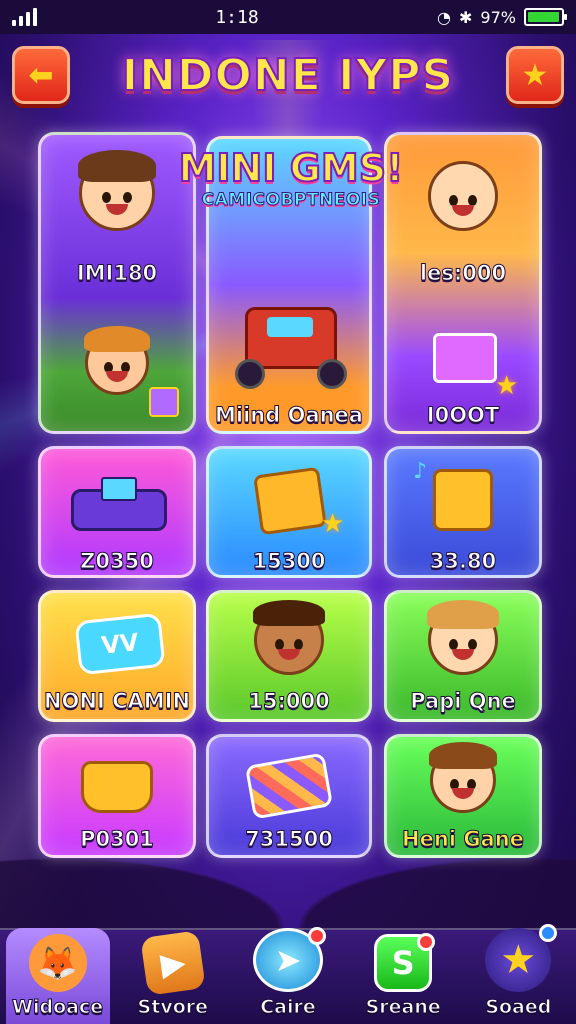 This screenshot has width=576, height=1024. I want to click on puzzle-cube-icon, so click(290, 501).